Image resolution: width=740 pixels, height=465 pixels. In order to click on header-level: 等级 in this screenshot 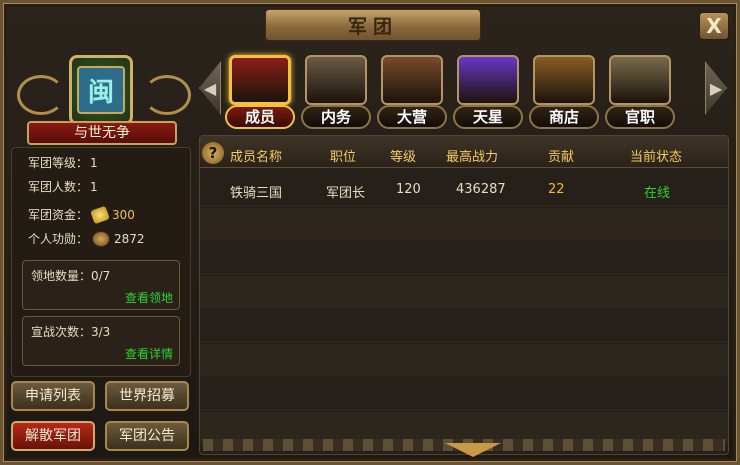, I will do `click(403, 157)`.